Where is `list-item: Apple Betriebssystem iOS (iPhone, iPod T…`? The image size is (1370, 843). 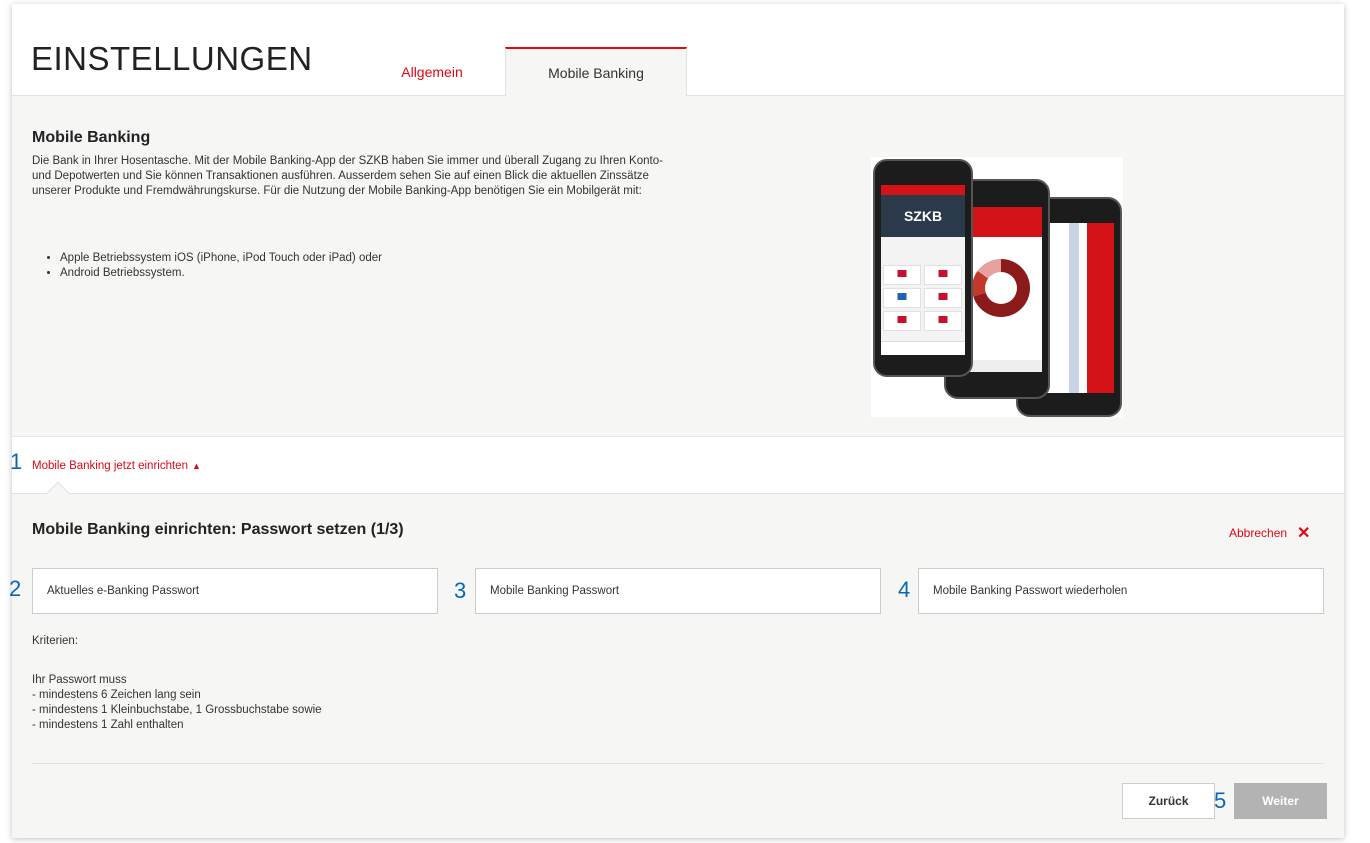 list-item: Apple Betriebssystem iOS (iPhone, iPod T… is located at coordinates (221, 258).